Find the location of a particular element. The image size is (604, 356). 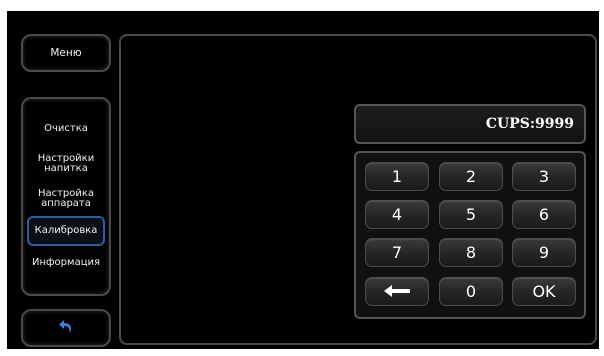

sidebar-item-information: Информация is located at coordinates (66, 263).